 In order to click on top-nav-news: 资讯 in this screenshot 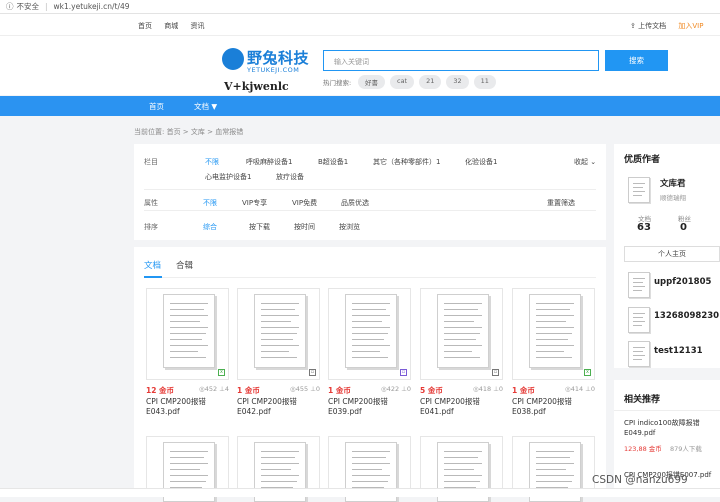, I will do `click(197, 26)`.